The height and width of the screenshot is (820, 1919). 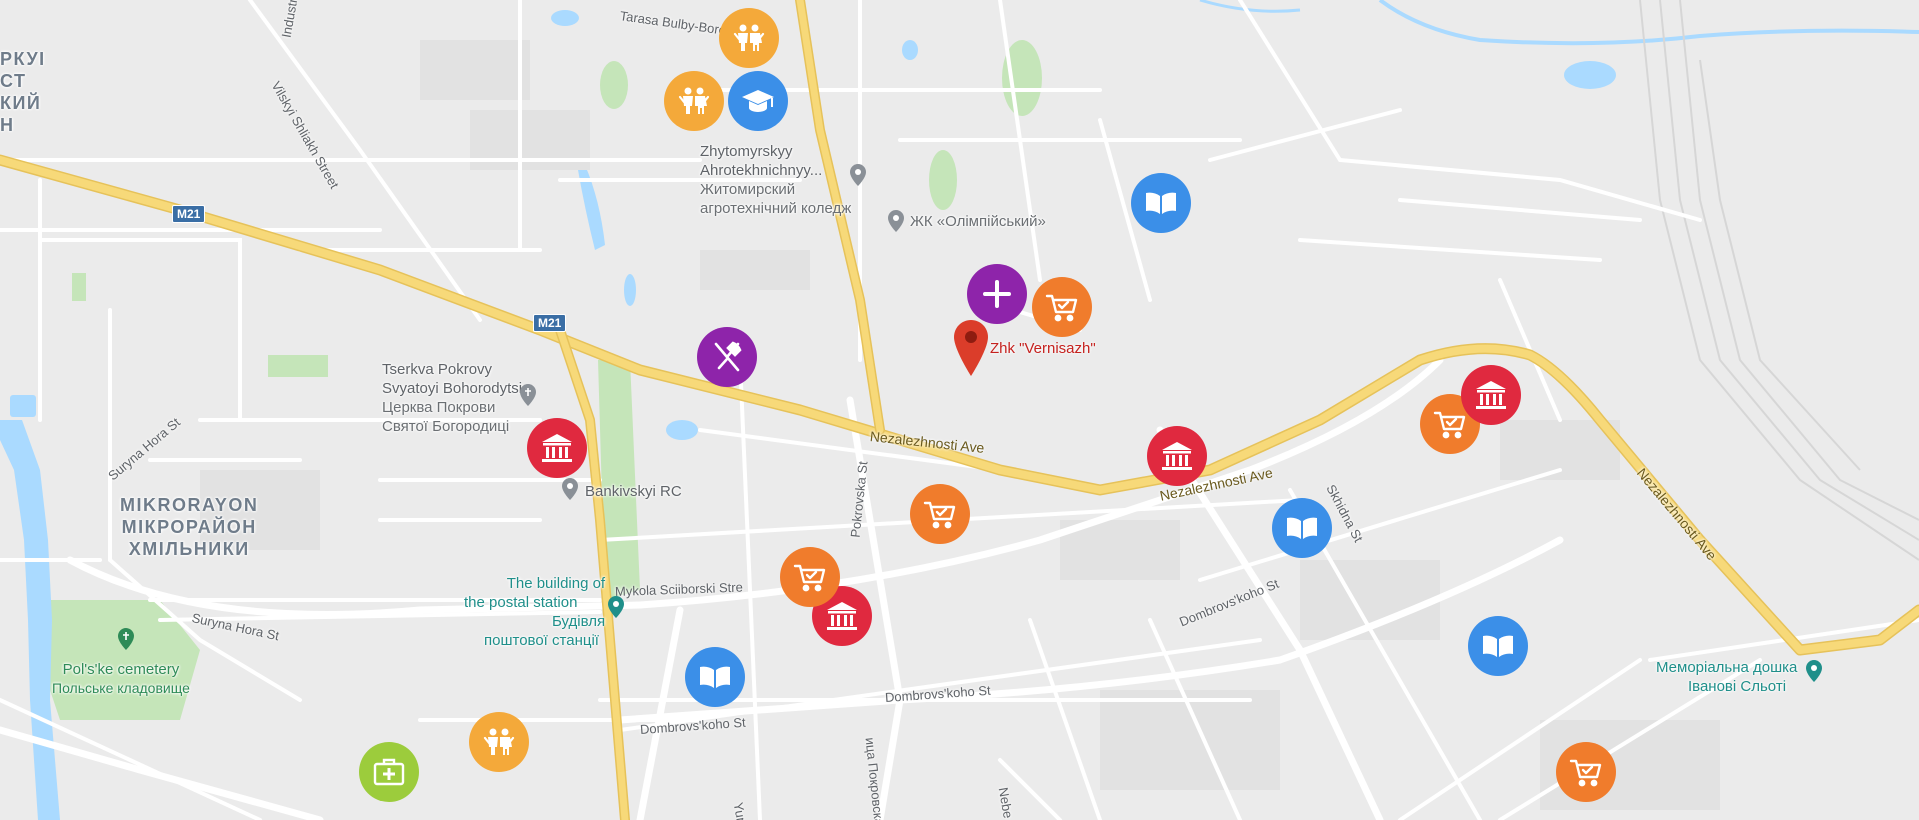 I want to click on restaurant-marker, so click(x=727, y=357).